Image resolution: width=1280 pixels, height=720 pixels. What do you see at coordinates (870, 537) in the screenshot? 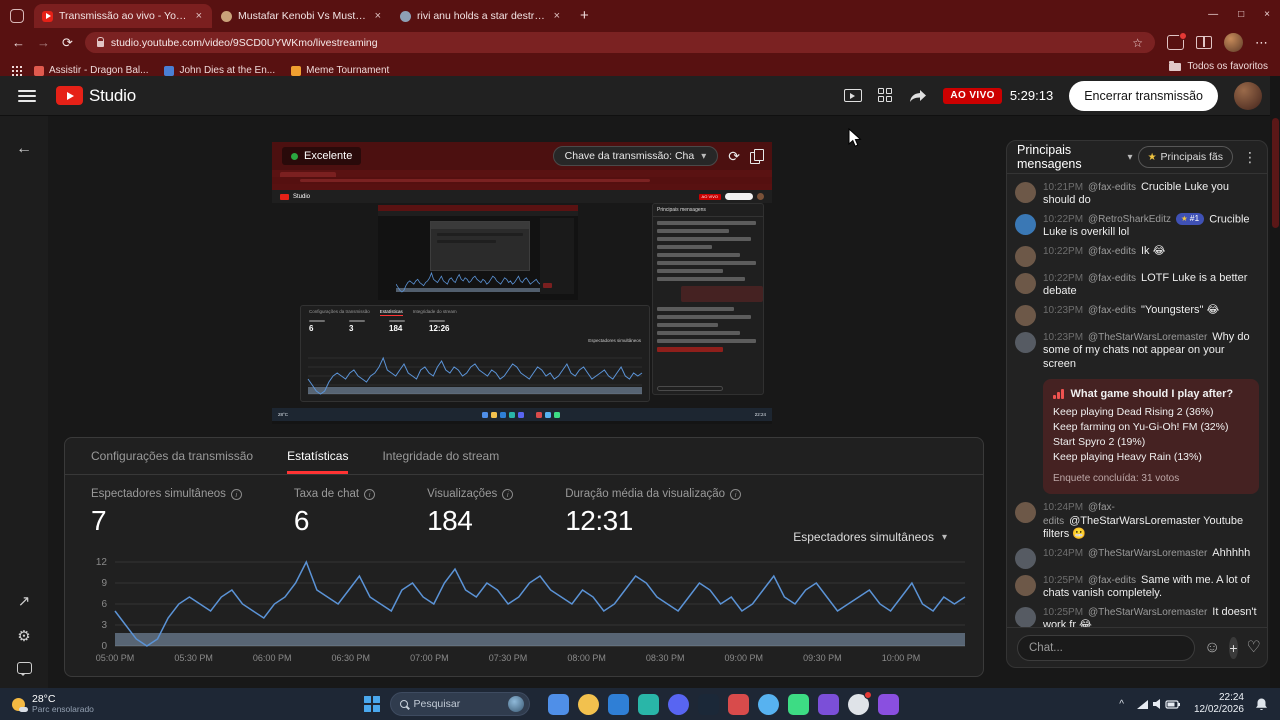
I see `series-select: Espectadores simultâneos ▾` at bounding box center [870, 537].